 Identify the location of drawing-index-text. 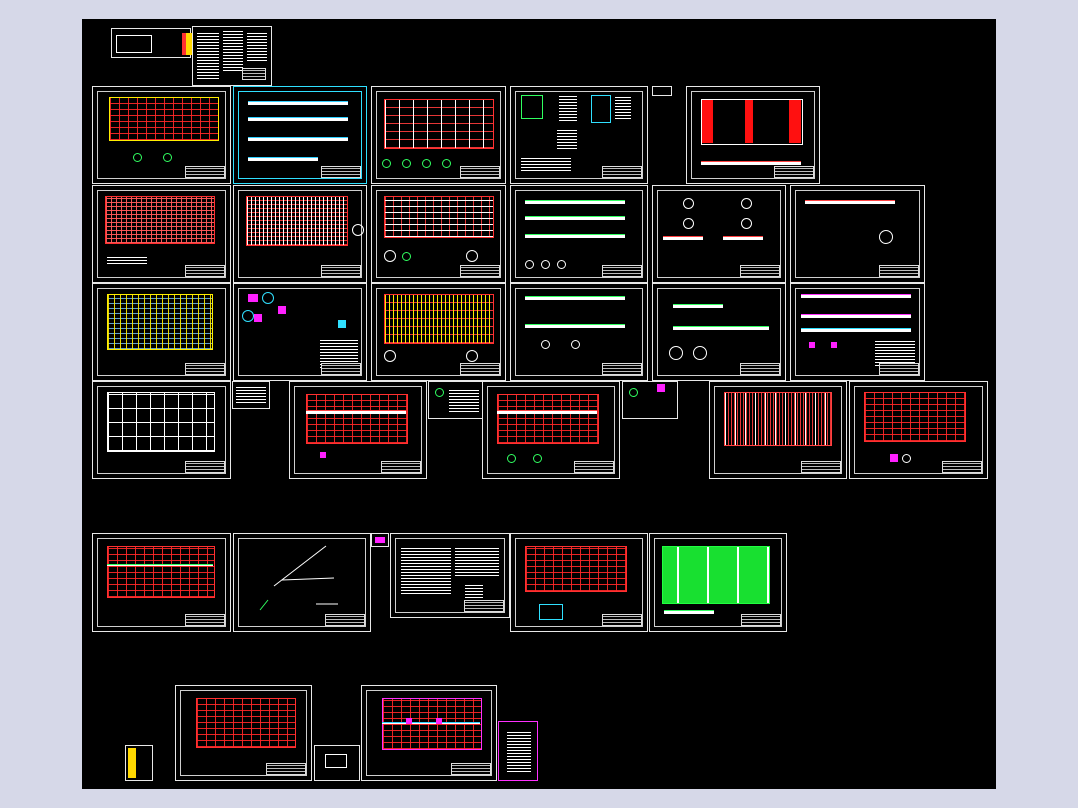
(208, 55).